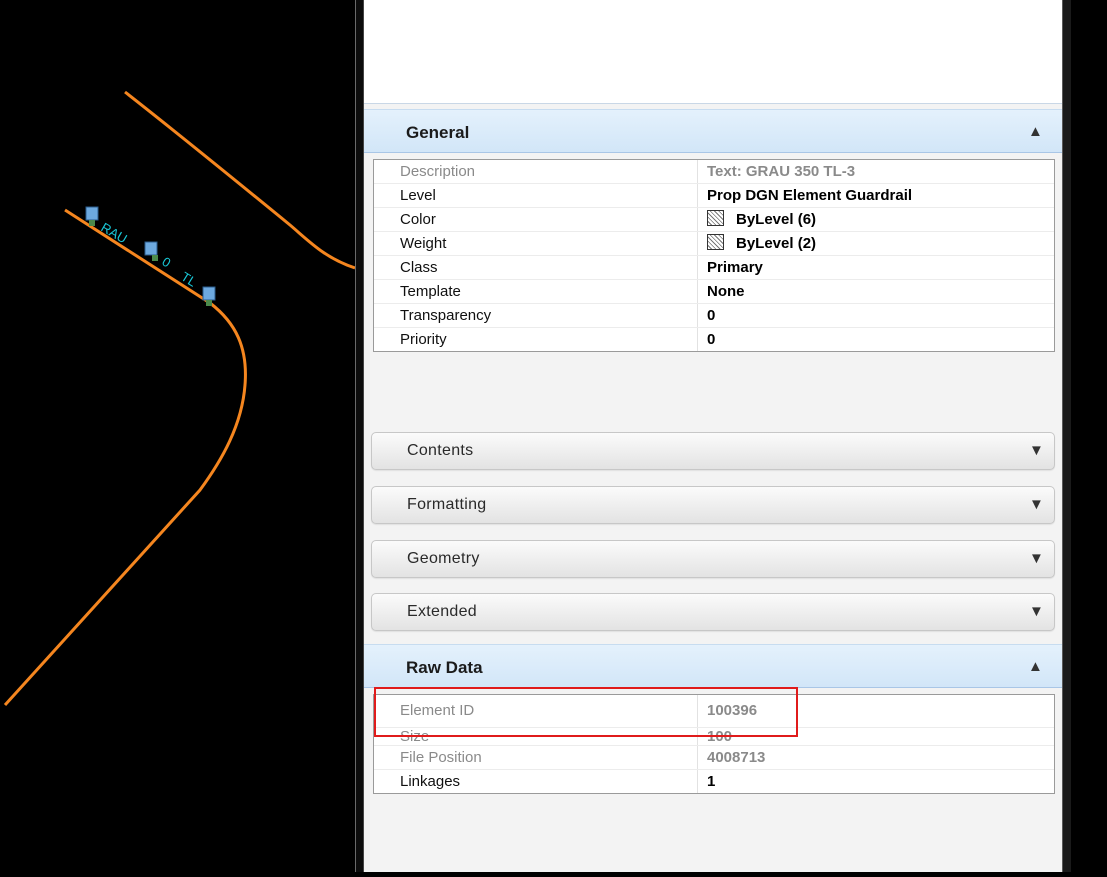 The height and width of the screenshot is (877, 1107). What do you see at coordinates (166, 262) in the screenshot?
I see `cad-text-label-2: 0` at bounding box center [166, 262].